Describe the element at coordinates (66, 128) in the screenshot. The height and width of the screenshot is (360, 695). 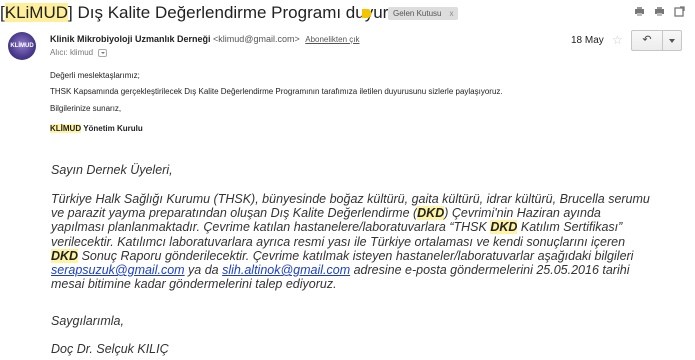
I see `signature-tag: KLİMUD` at that location.